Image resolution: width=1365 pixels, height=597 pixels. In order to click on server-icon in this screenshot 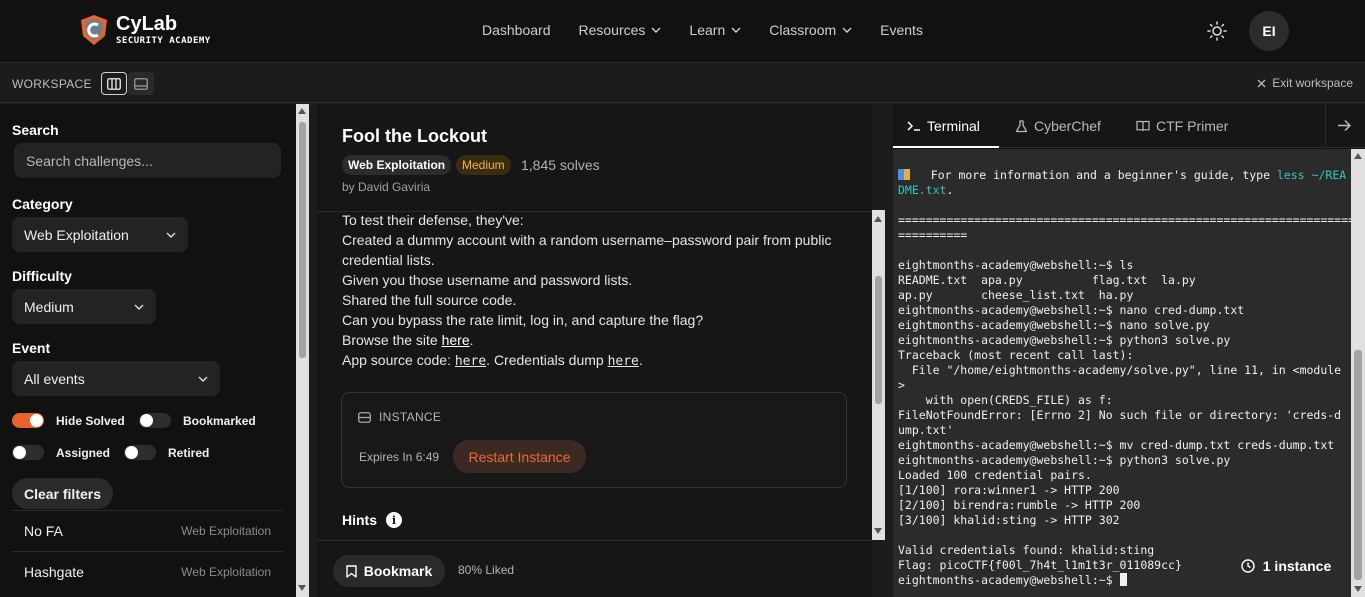, I will do `click(364, 417)`.